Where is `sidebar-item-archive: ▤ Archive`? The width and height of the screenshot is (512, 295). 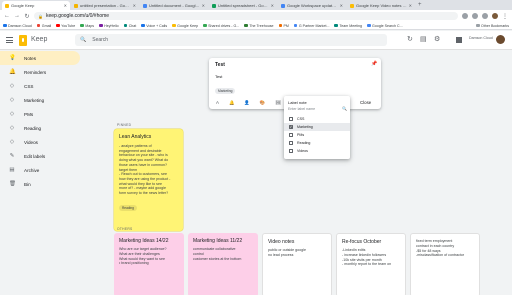
sidebar-item-archive: ▤ Archive is located at coordinates (40, 170).